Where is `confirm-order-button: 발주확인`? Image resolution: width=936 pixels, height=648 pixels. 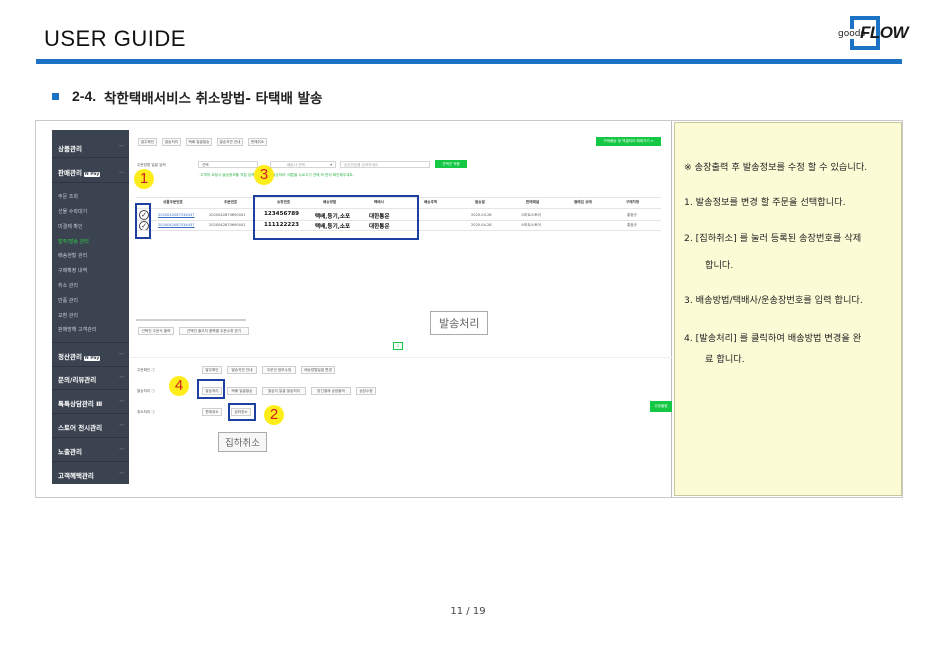 confirm-order-button: 발주확인 is located at coordinates (147, 142).